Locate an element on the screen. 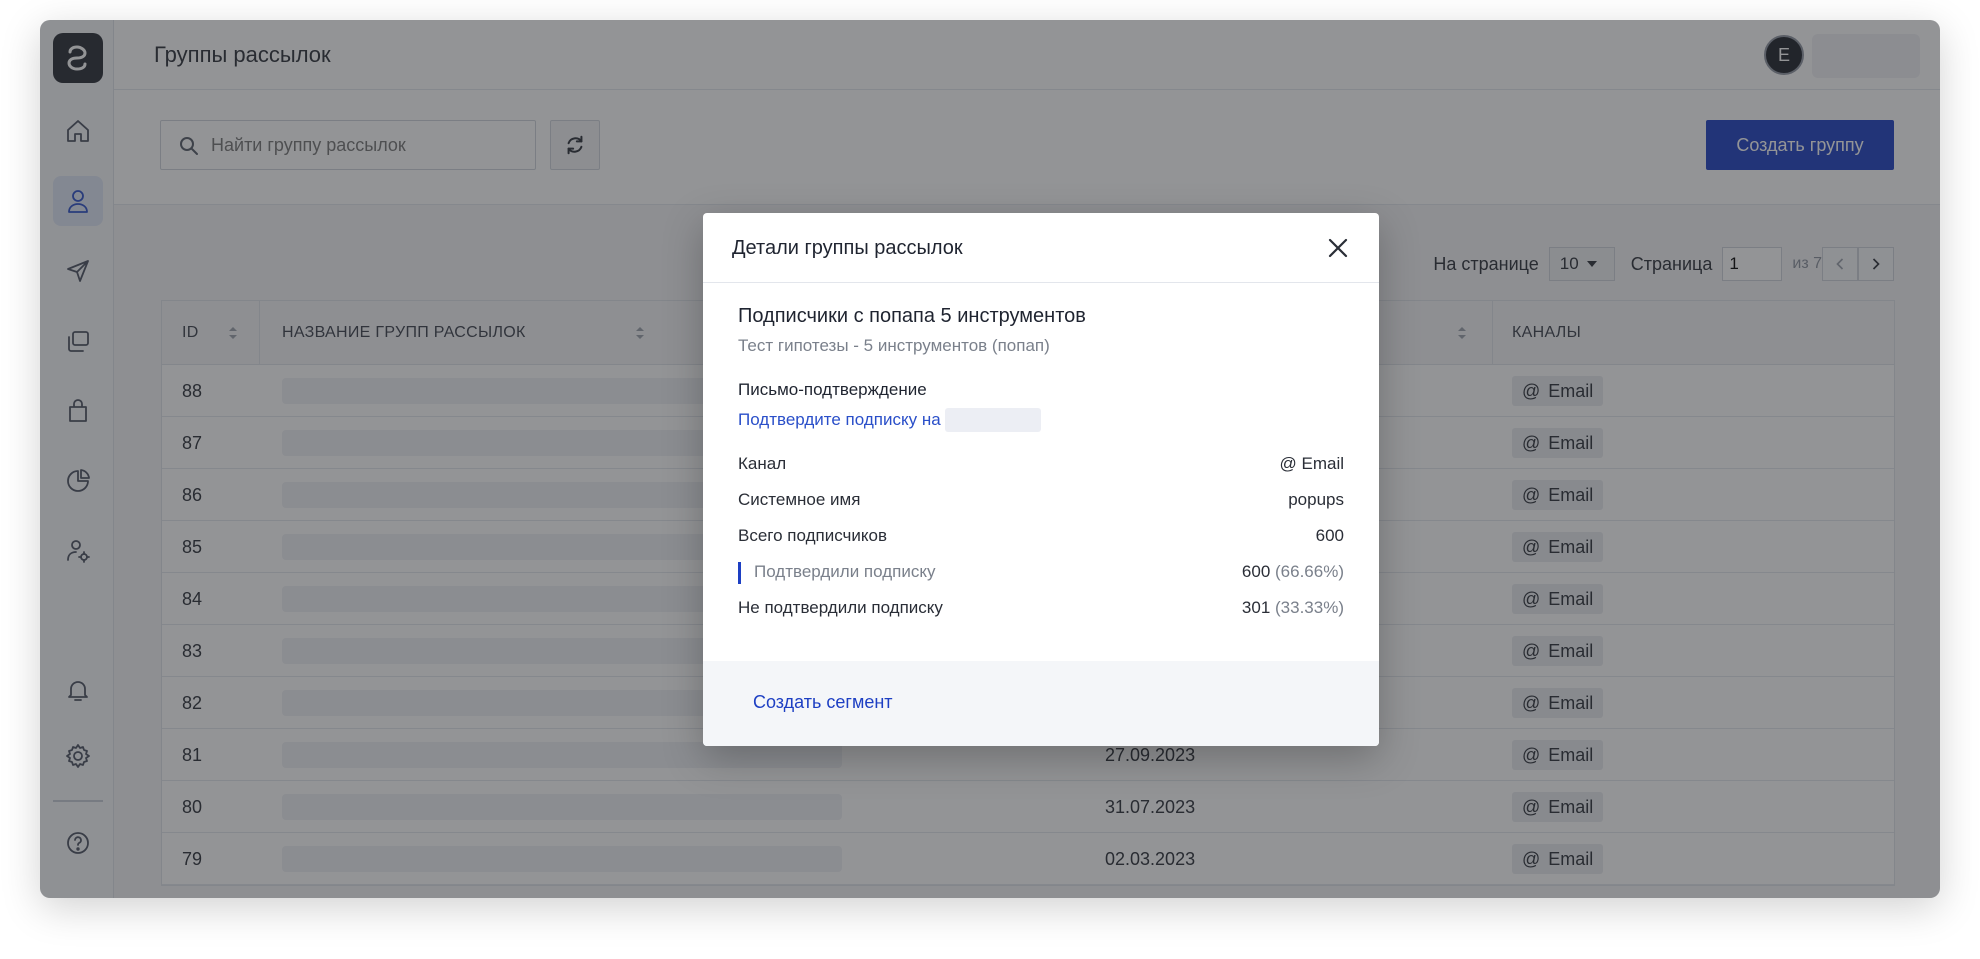  modal-title: Детали группы рассылок is located at coordinates (847, 248).